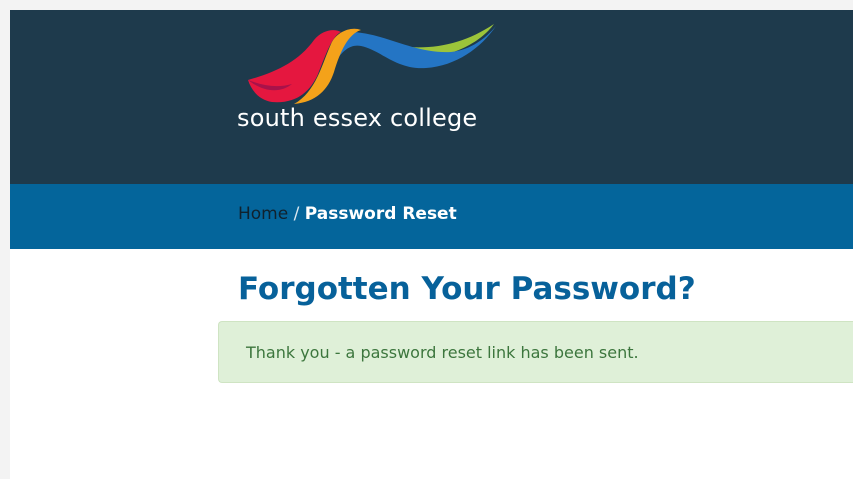 The width and height of the screenshot is (853, 479). What do you see at coordinates (372, 64) in the screenshot?
I see `college-logo-icon` at bounding box center [372, 64].